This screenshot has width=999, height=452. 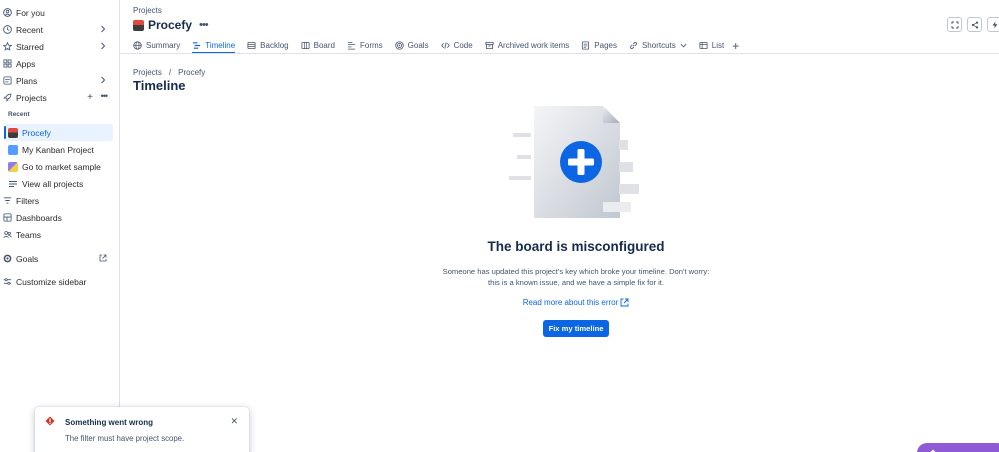 What do you see at coordinates (27, 258) in the screenshot?
I see `sidebar-item-label: Goals` at bounding box center [27, 258].